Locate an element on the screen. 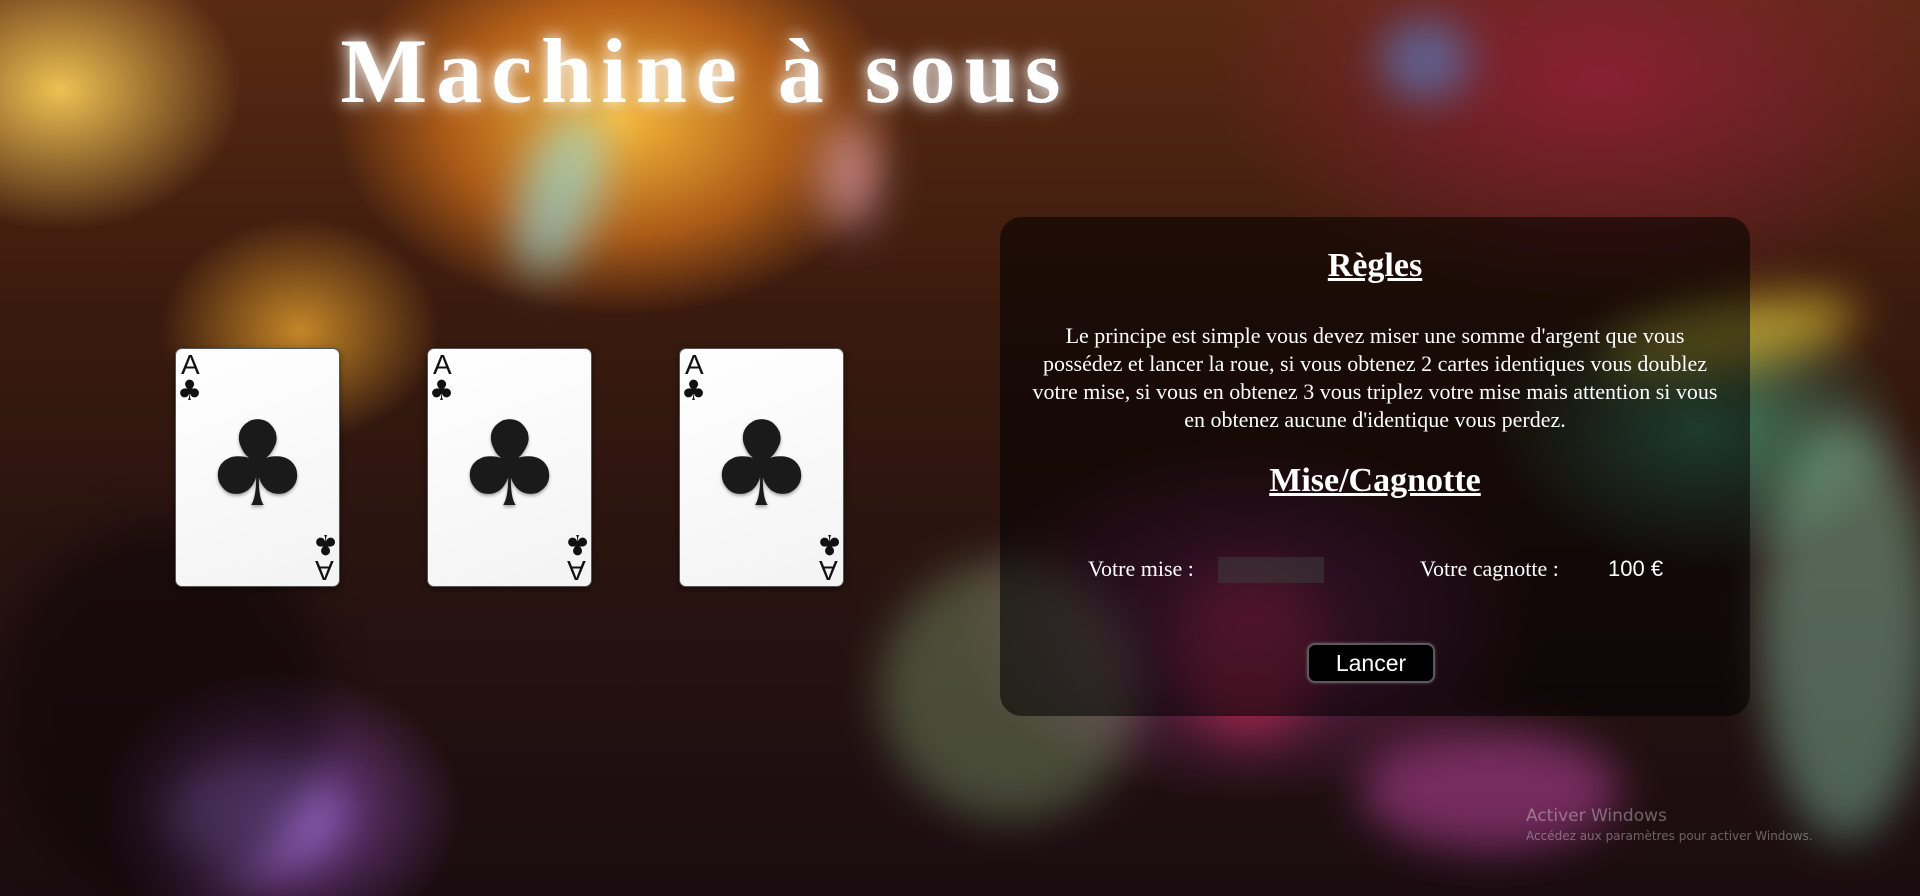 This screenshot has height=896, width=1920. reel-card-3: A ♣ ♣ ♣ A is located at coordinates (761, 467).